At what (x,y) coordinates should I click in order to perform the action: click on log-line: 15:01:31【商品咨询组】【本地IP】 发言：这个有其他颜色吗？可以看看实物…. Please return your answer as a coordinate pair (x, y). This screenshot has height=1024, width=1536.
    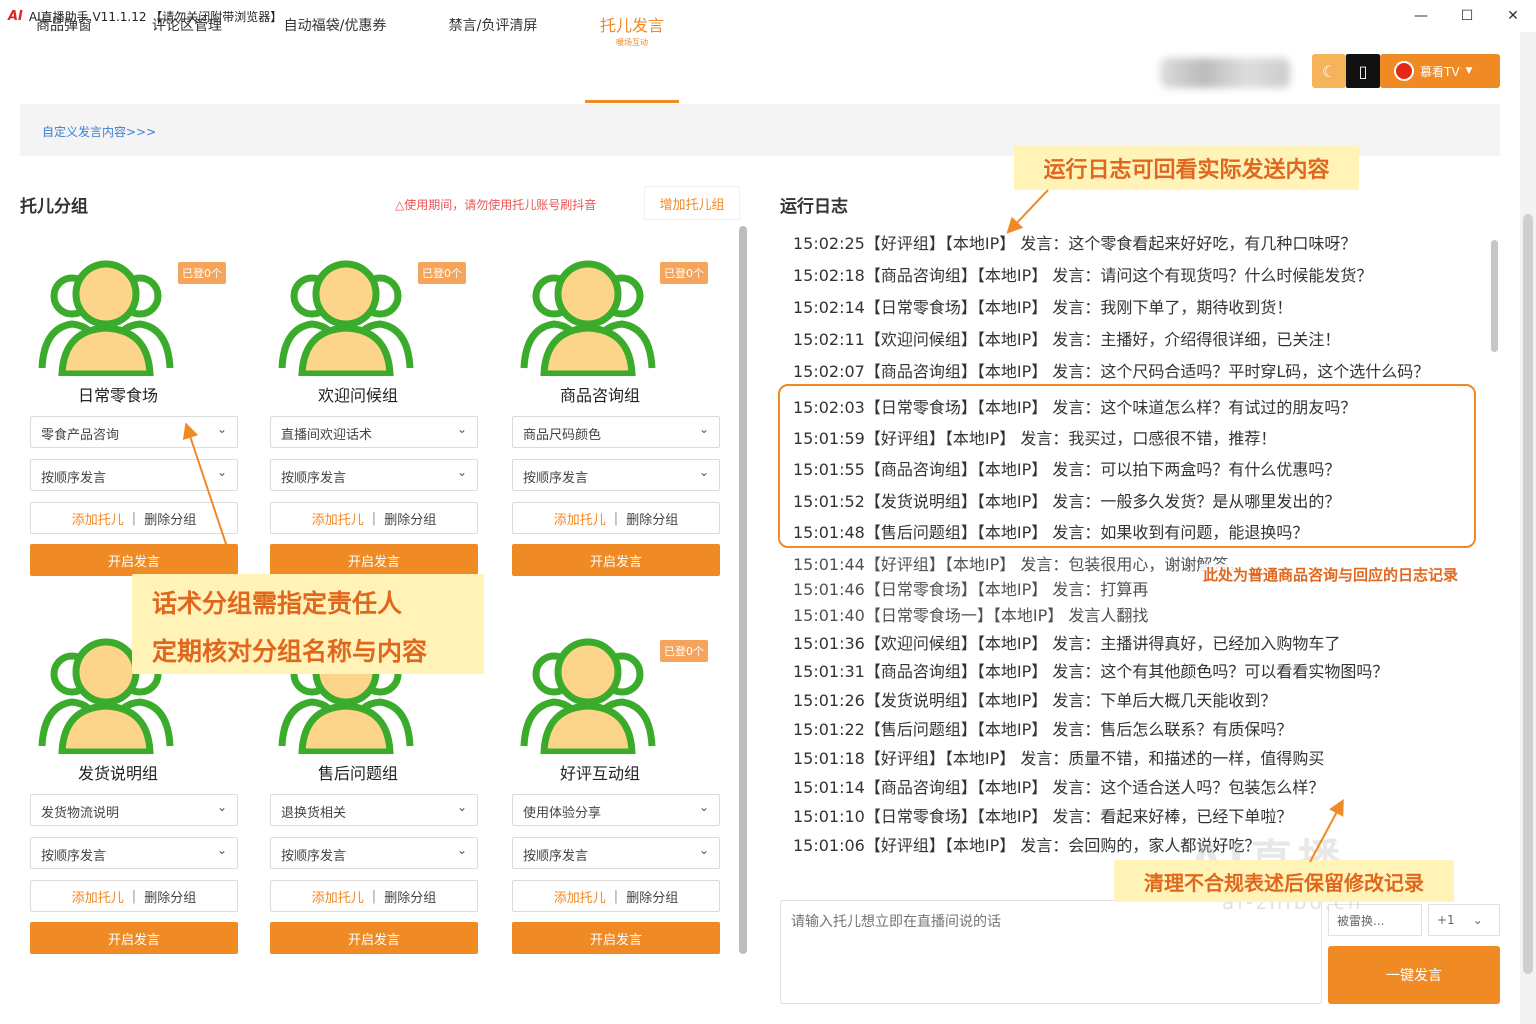
    Looking at the image, I should click on (1091, 671).